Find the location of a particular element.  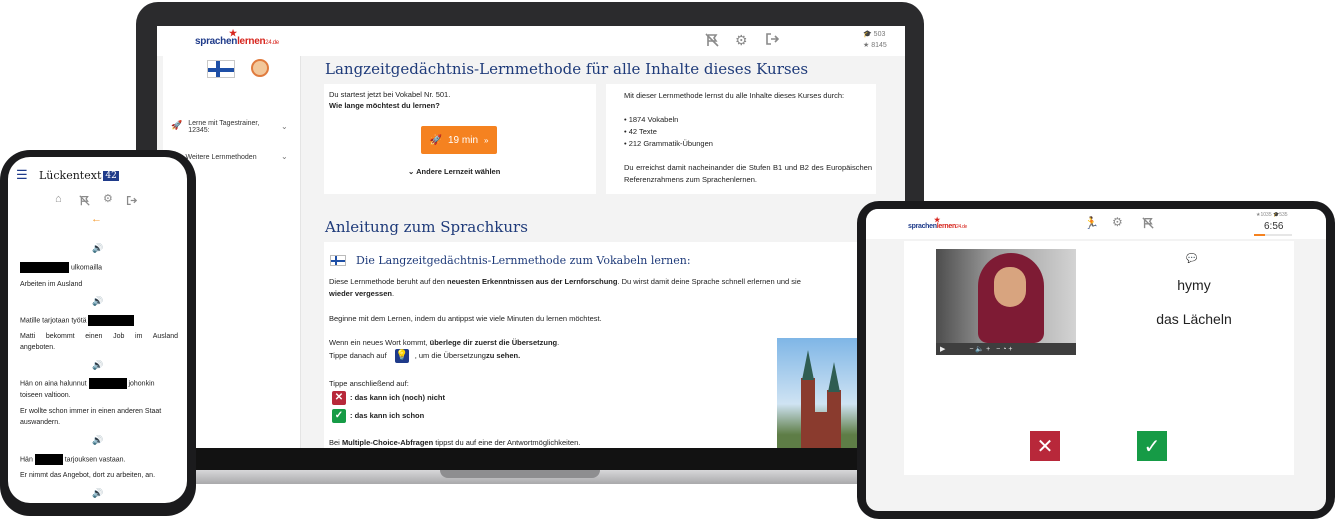

flashcard: ▶ − 🔈 + − ◔ + 💬 hymy das Lächeln ✕ ✓ is located at coordinates (1099, 358).